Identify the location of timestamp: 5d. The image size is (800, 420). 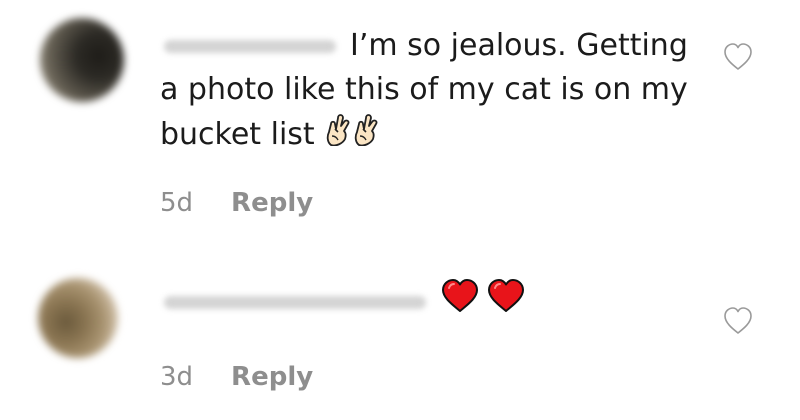
(177, 203).